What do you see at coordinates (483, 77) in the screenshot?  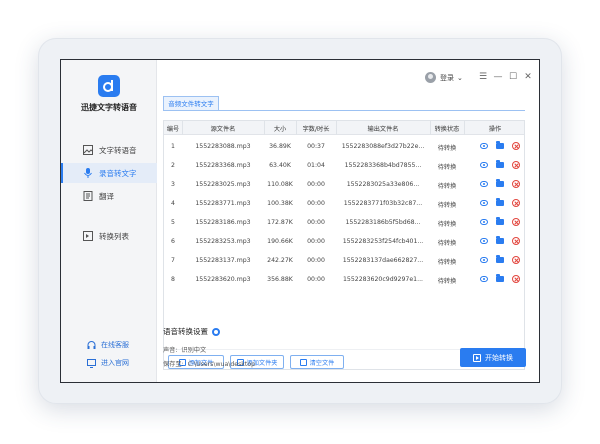 I see `menu-icon: ☰` at bounding box center [483, 77].